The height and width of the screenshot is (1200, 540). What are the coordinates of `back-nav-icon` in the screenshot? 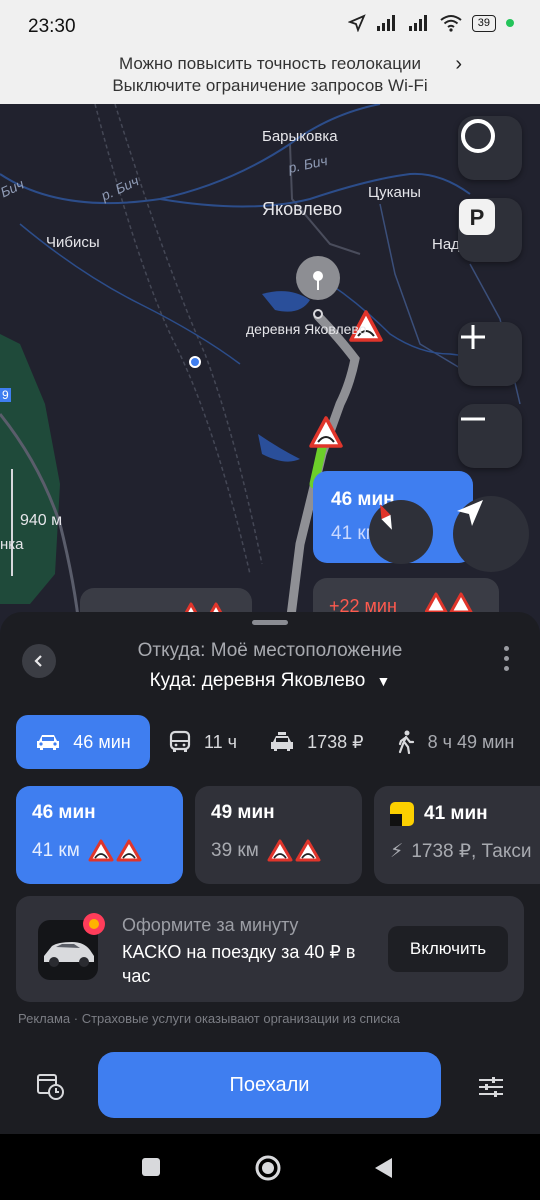 It's located at (383, 1168).